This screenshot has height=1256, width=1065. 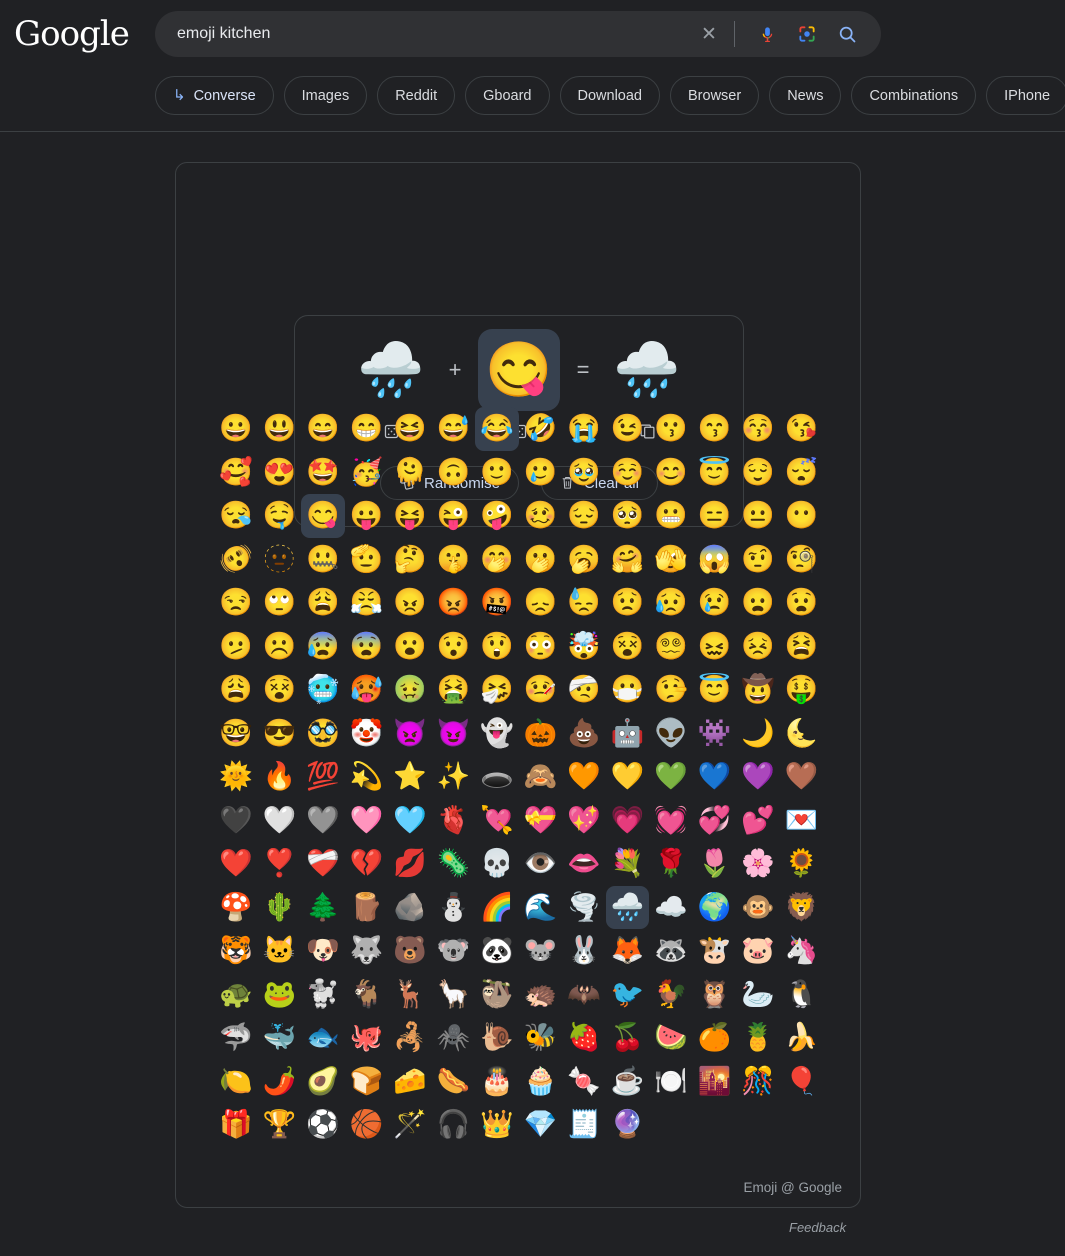 I want to click on emoji-cell: 😘, so click(x=802, y=429).